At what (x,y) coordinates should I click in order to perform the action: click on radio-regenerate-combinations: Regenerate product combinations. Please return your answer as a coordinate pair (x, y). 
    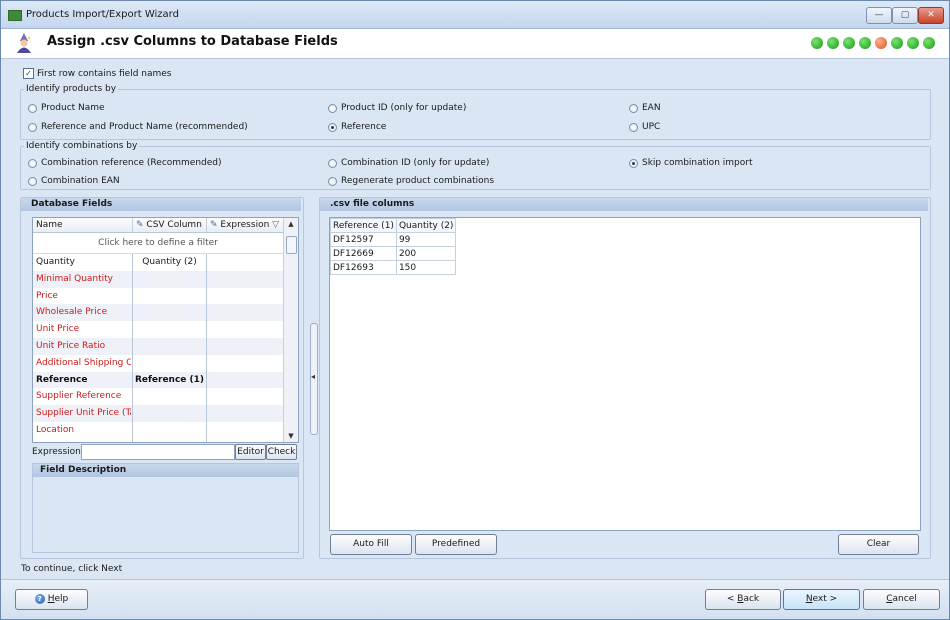
    Looking at the image, I should click on (411, 181).